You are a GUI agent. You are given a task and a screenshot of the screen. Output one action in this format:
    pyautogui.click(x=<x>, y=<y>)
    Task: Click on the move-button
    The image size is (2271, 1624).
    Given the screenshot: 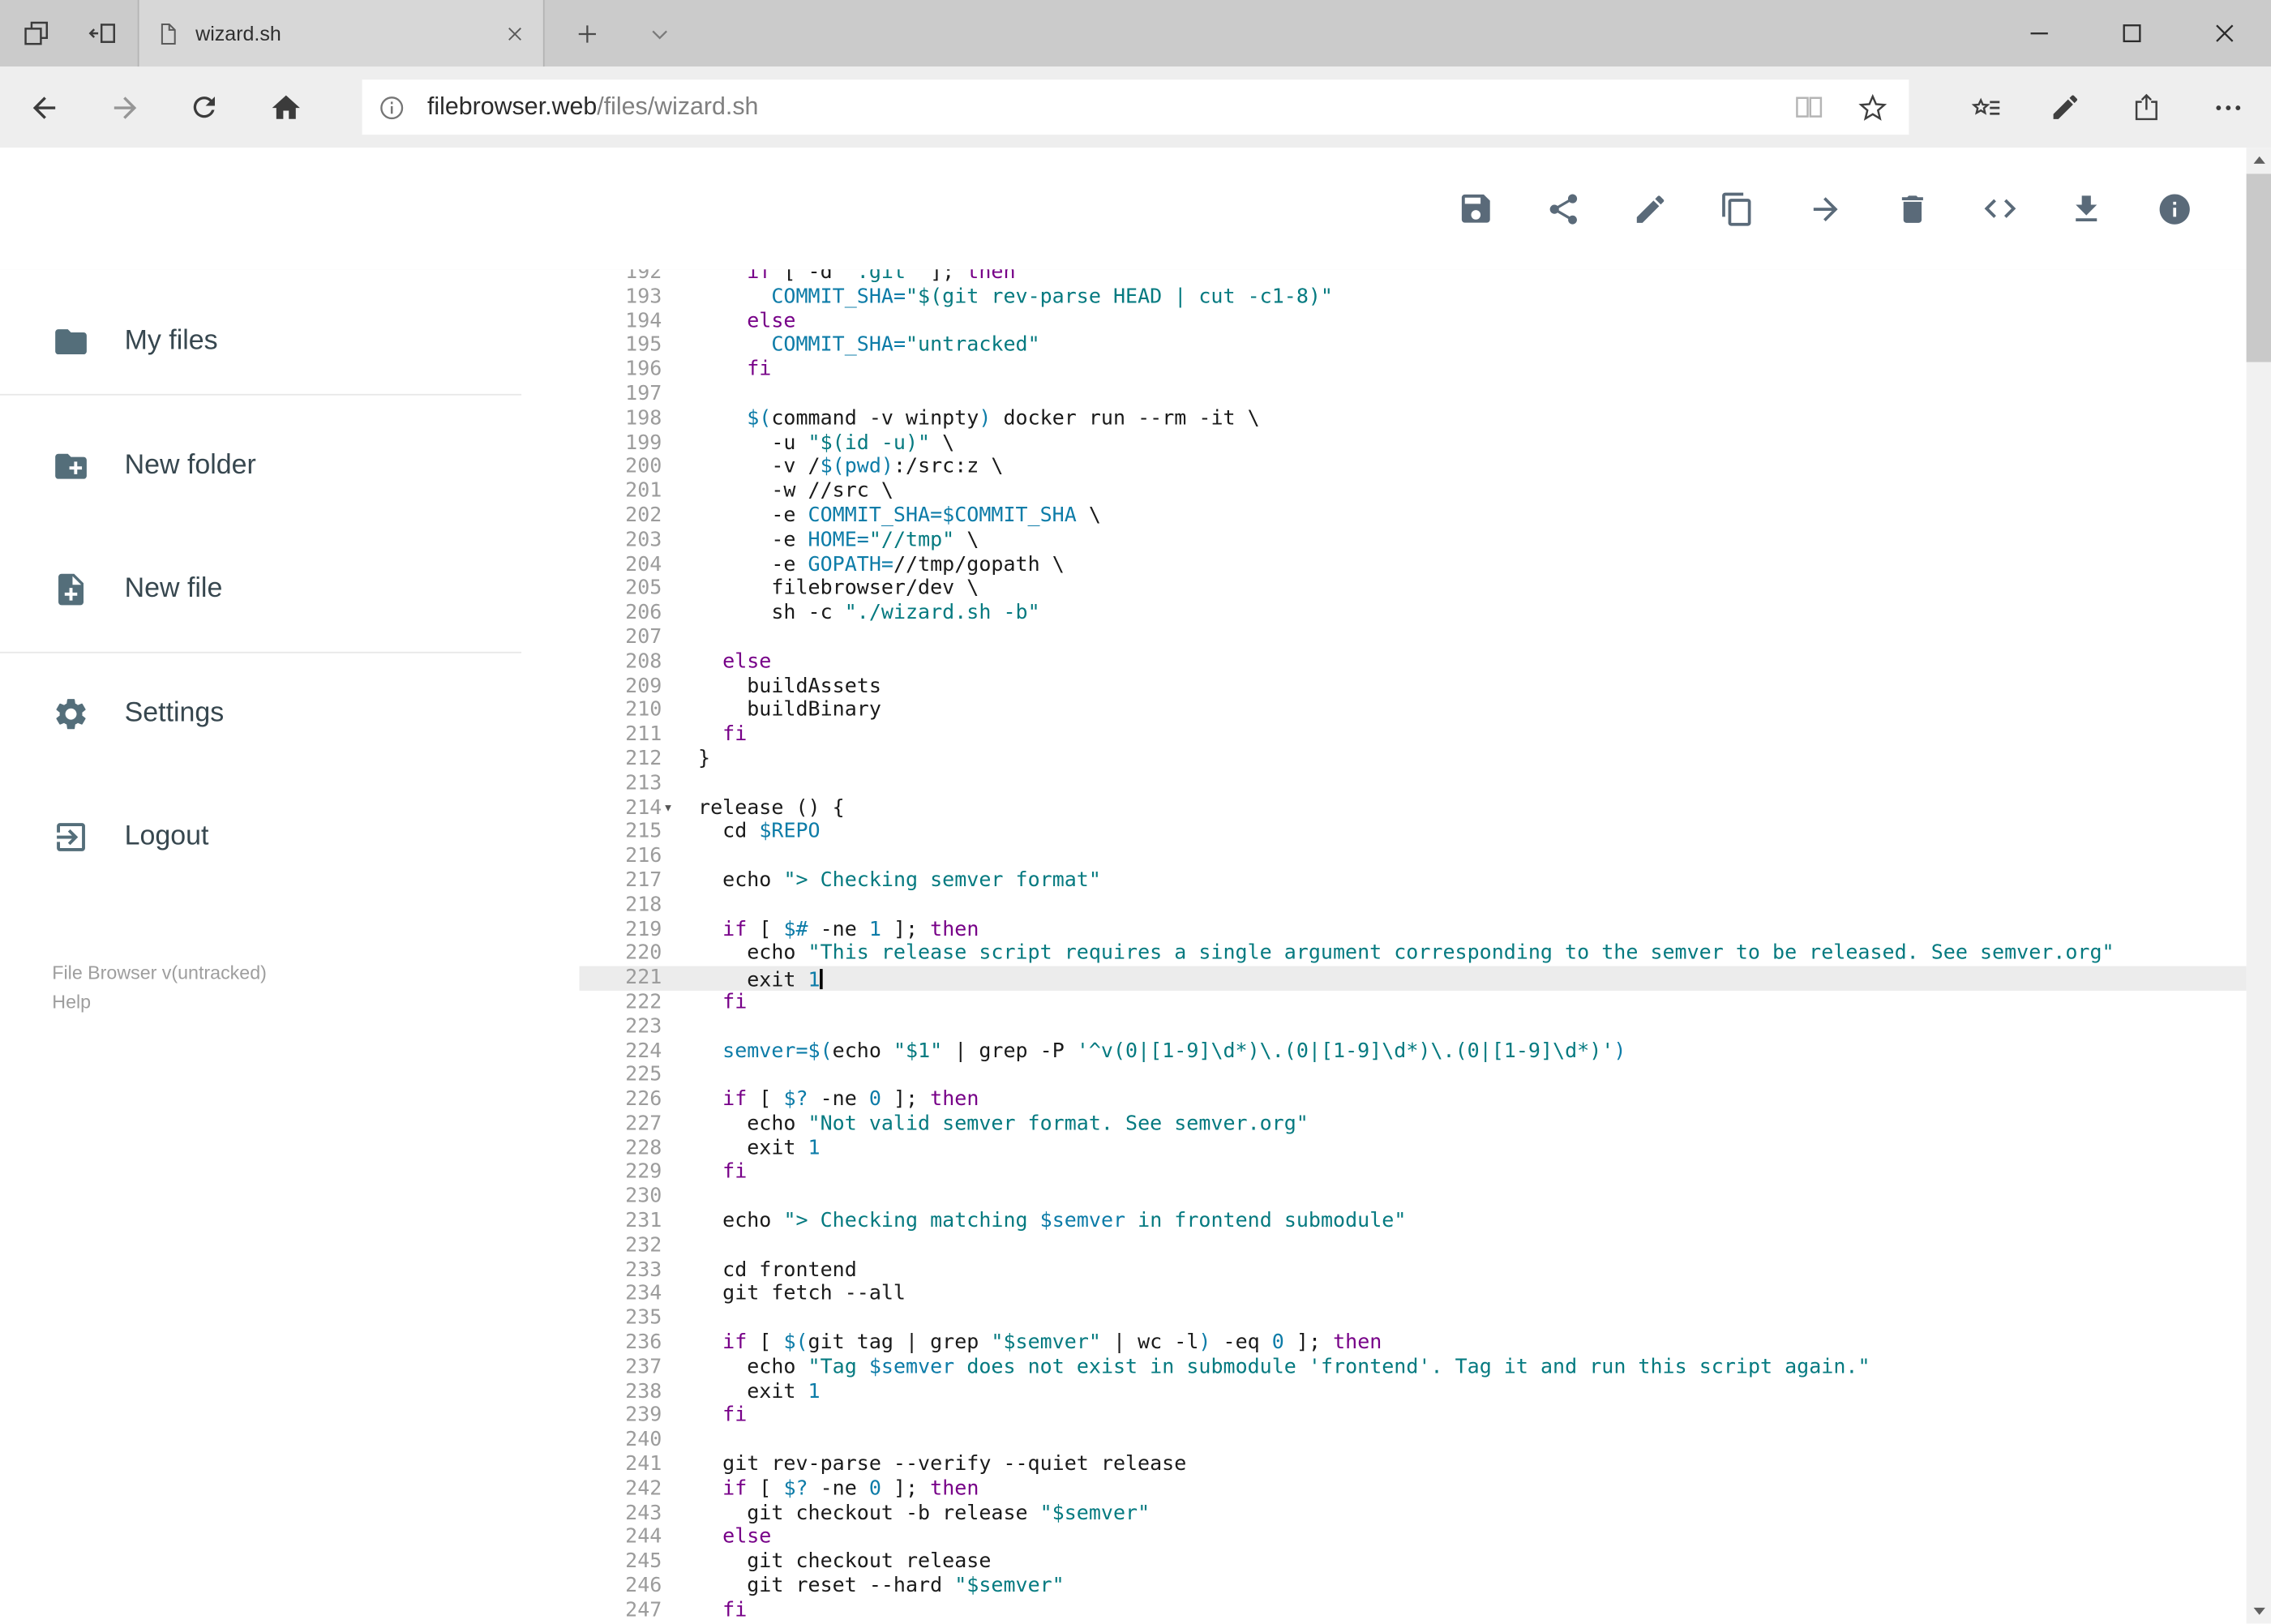 What is the action you would take?
    pyautogui.click(x=1825, y=208)
    